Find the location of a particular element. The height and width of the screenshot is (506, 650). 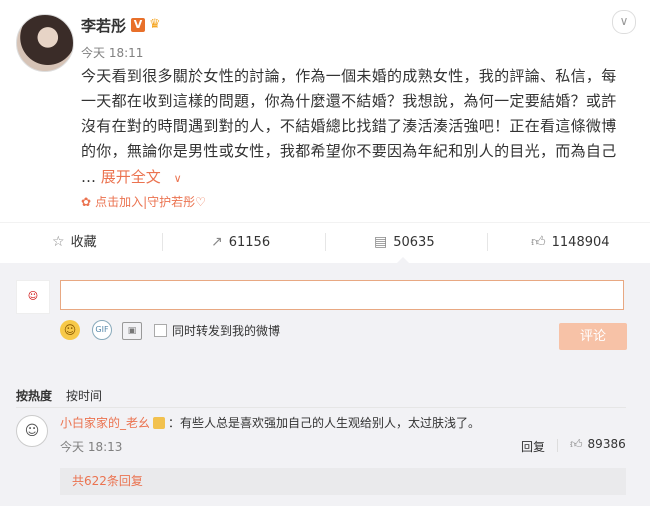

comment-button: ▤ 50635 is located at coordinates (404, 242).